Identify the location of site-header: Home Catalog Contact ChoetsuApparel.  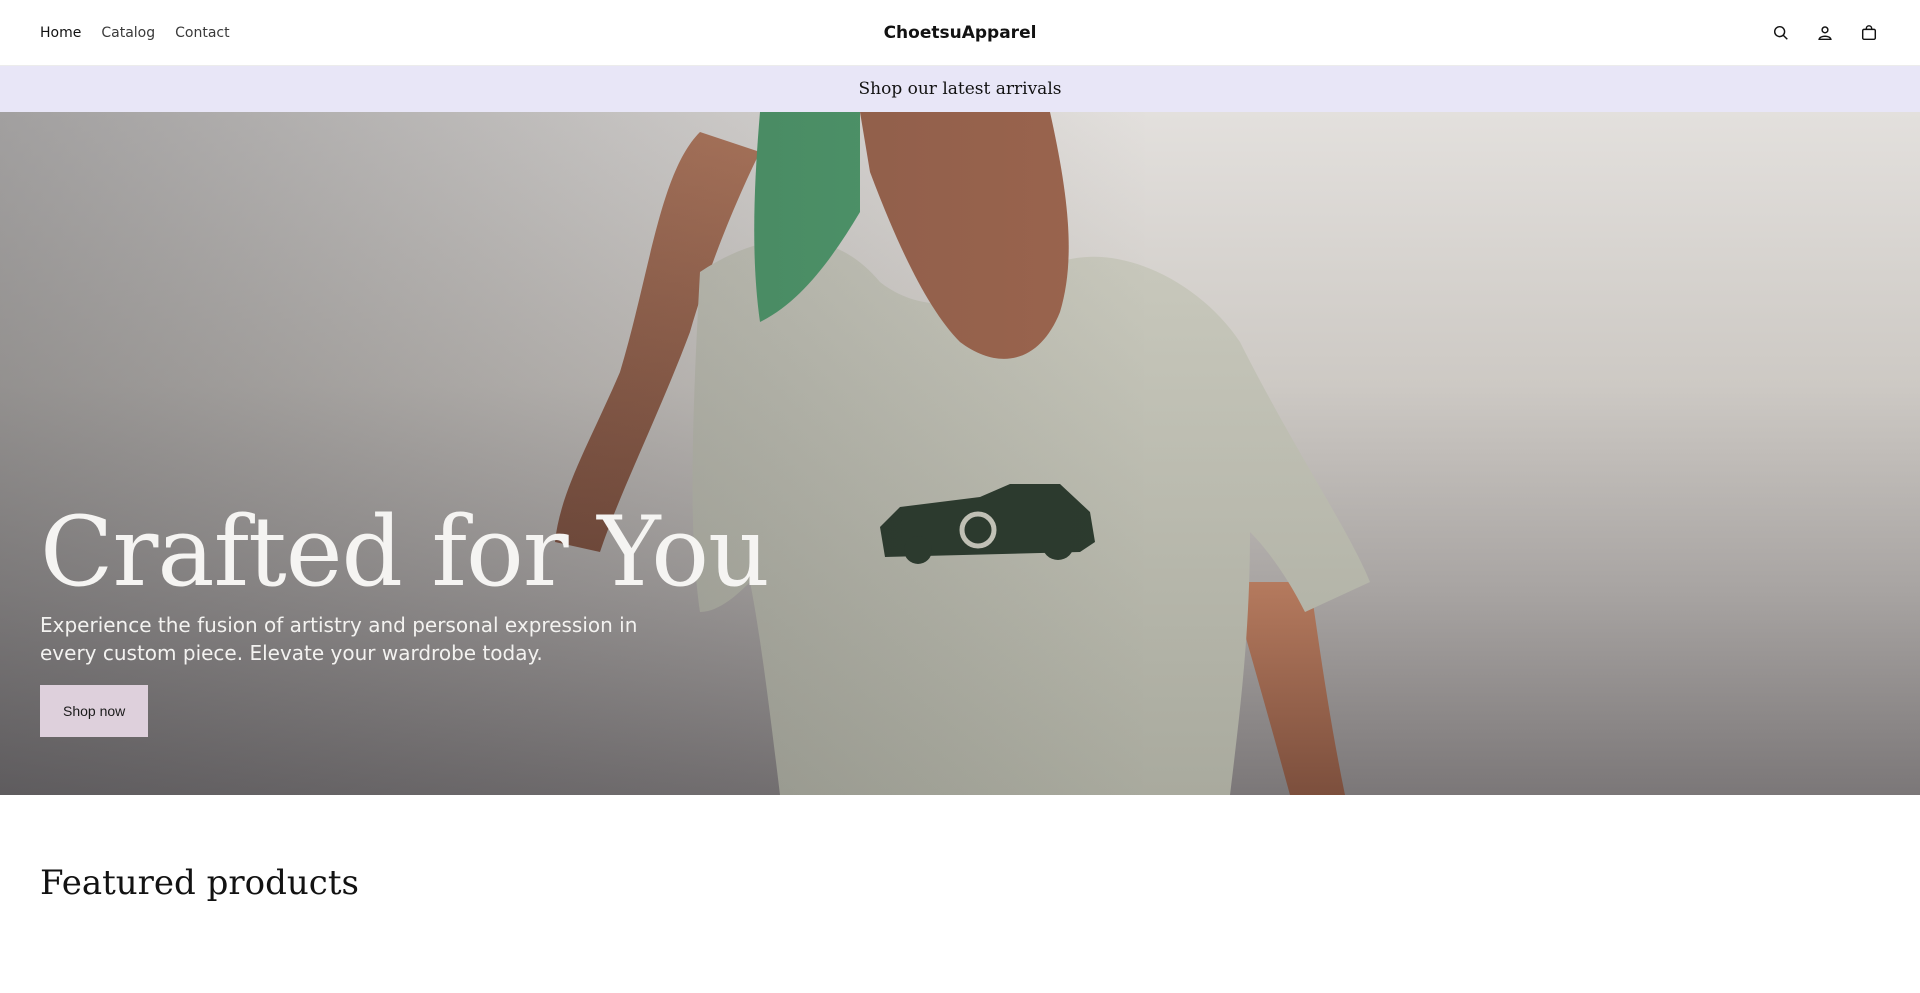
(960, 33).